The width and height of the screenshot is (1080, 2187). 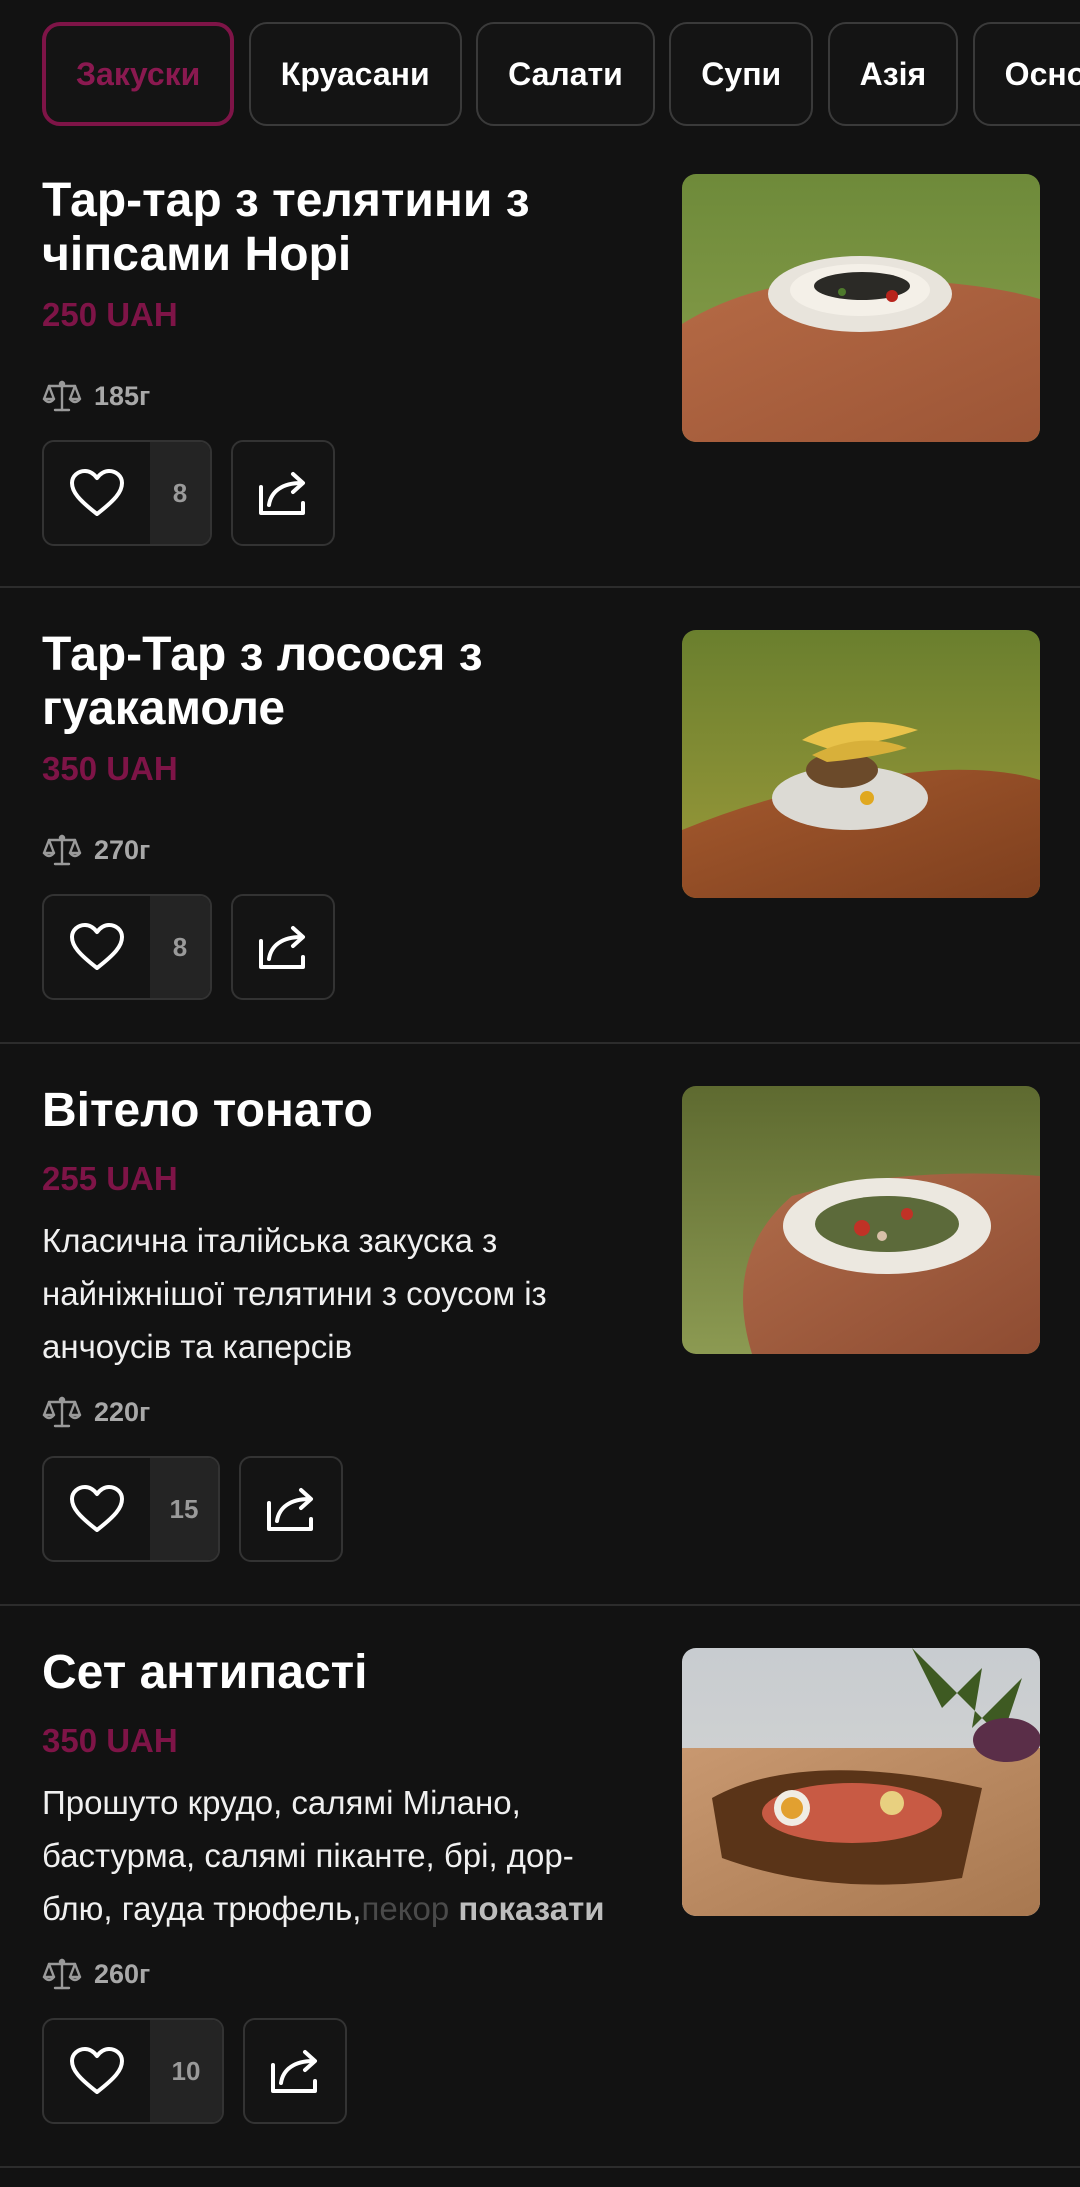 What do you see at coordinates (122, 849) in the screenshot?
I see `weight-value: 270г` at bounding box center [122, 849].